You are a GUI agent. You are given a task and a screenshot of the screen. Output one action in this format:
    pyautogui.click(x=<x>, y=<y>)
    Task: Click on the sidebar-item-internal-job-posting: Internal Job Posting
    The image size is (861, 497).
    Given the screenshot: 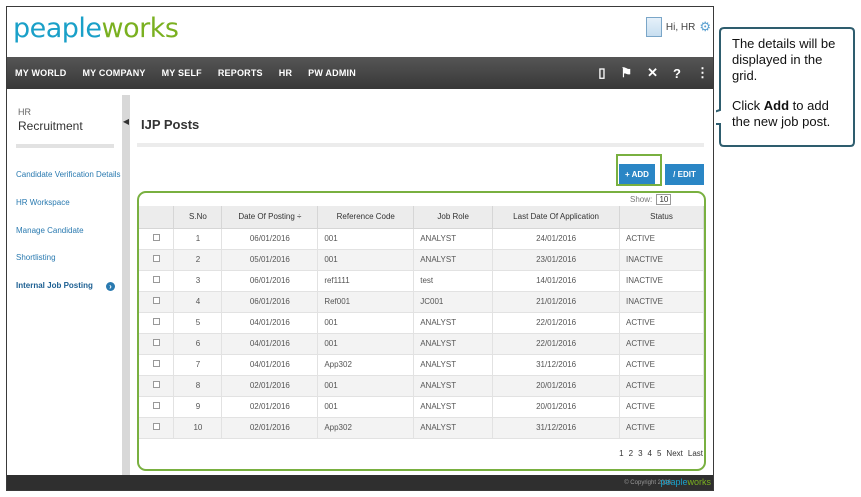 What is the action you would take?
    pyautogui.click(x=54, y=285)
    